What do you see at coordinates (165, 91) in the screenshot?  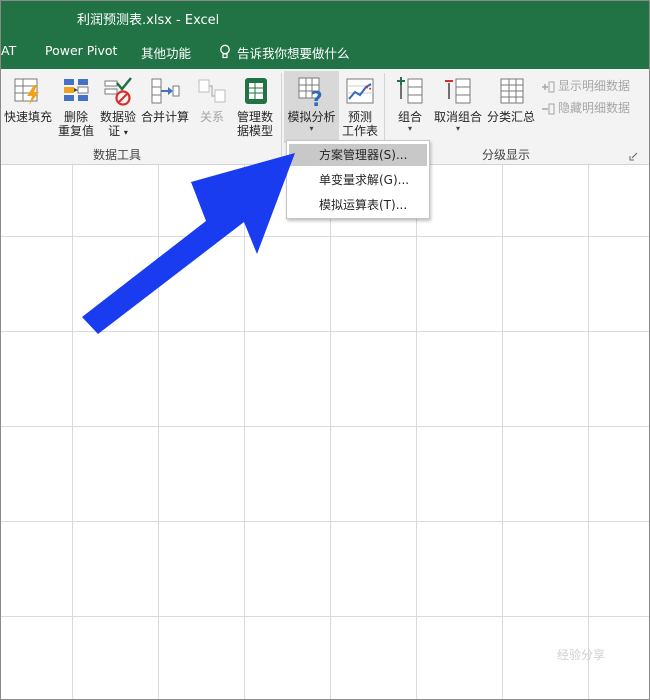 I see `consolidate-icon` at bounding box center [165, 91].